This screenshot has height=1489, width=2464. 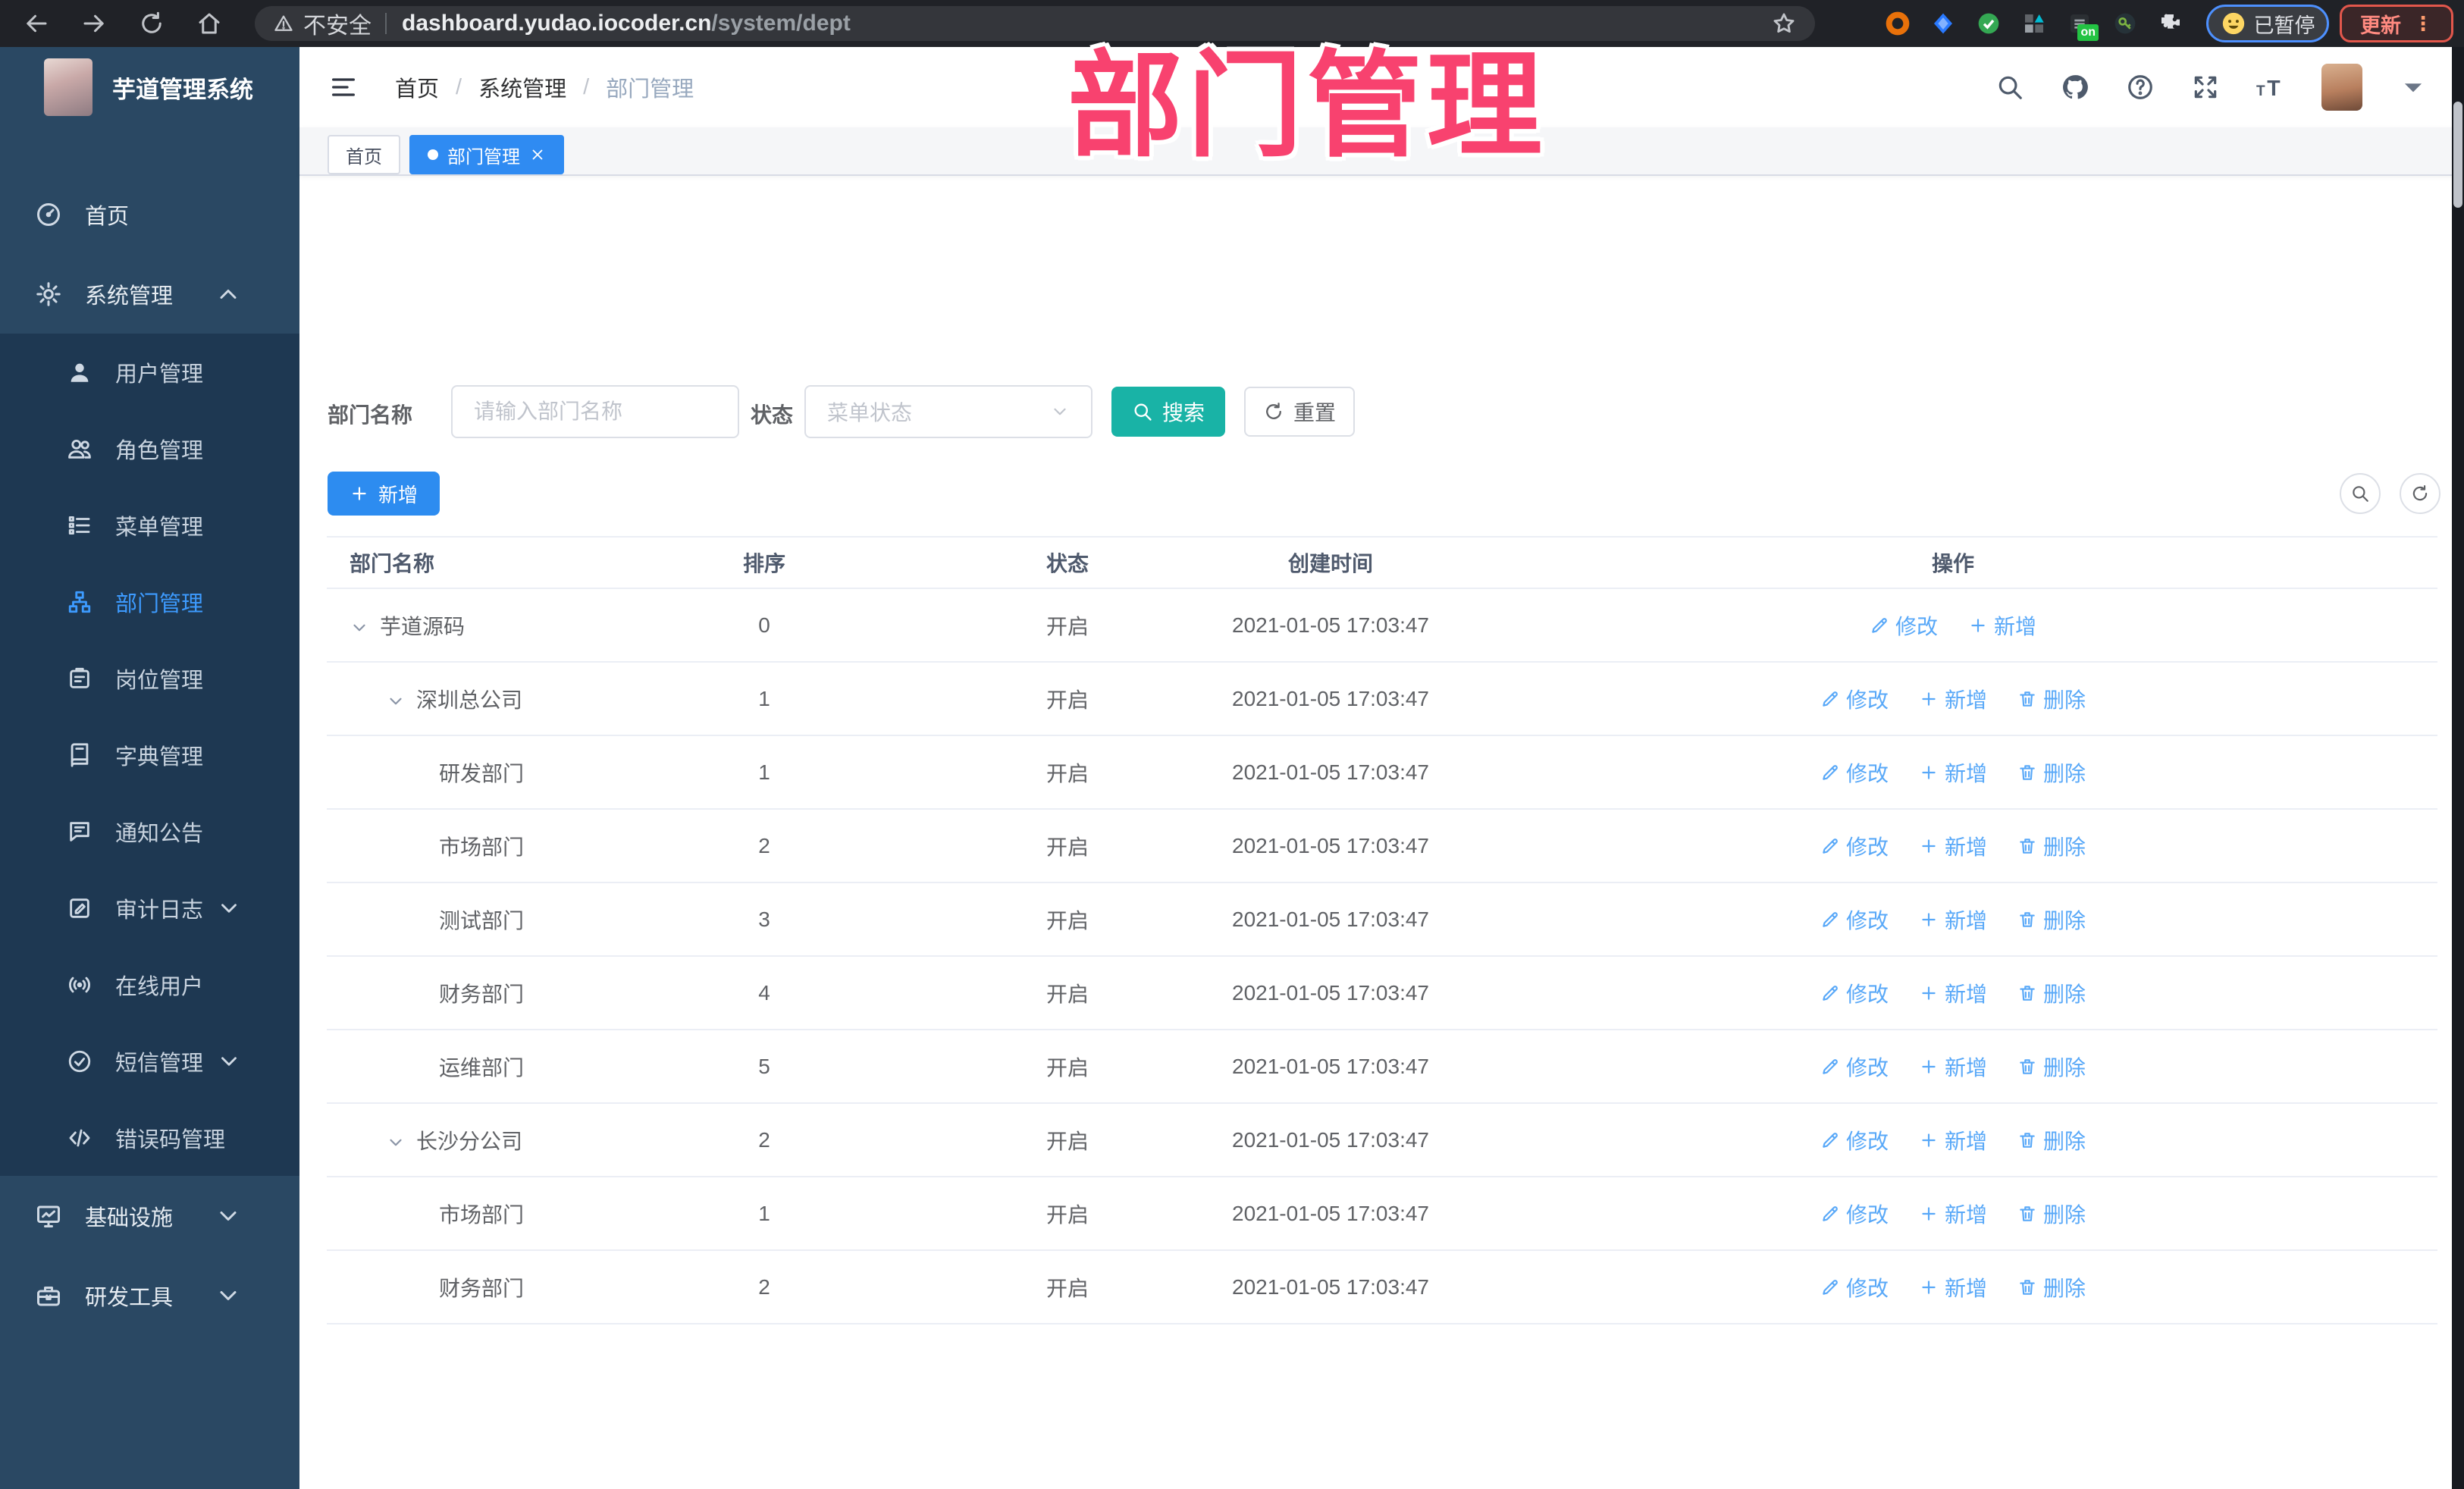 I want to click on sidebar-item-系统管理: 系统管理, so click(x=150, y=294).